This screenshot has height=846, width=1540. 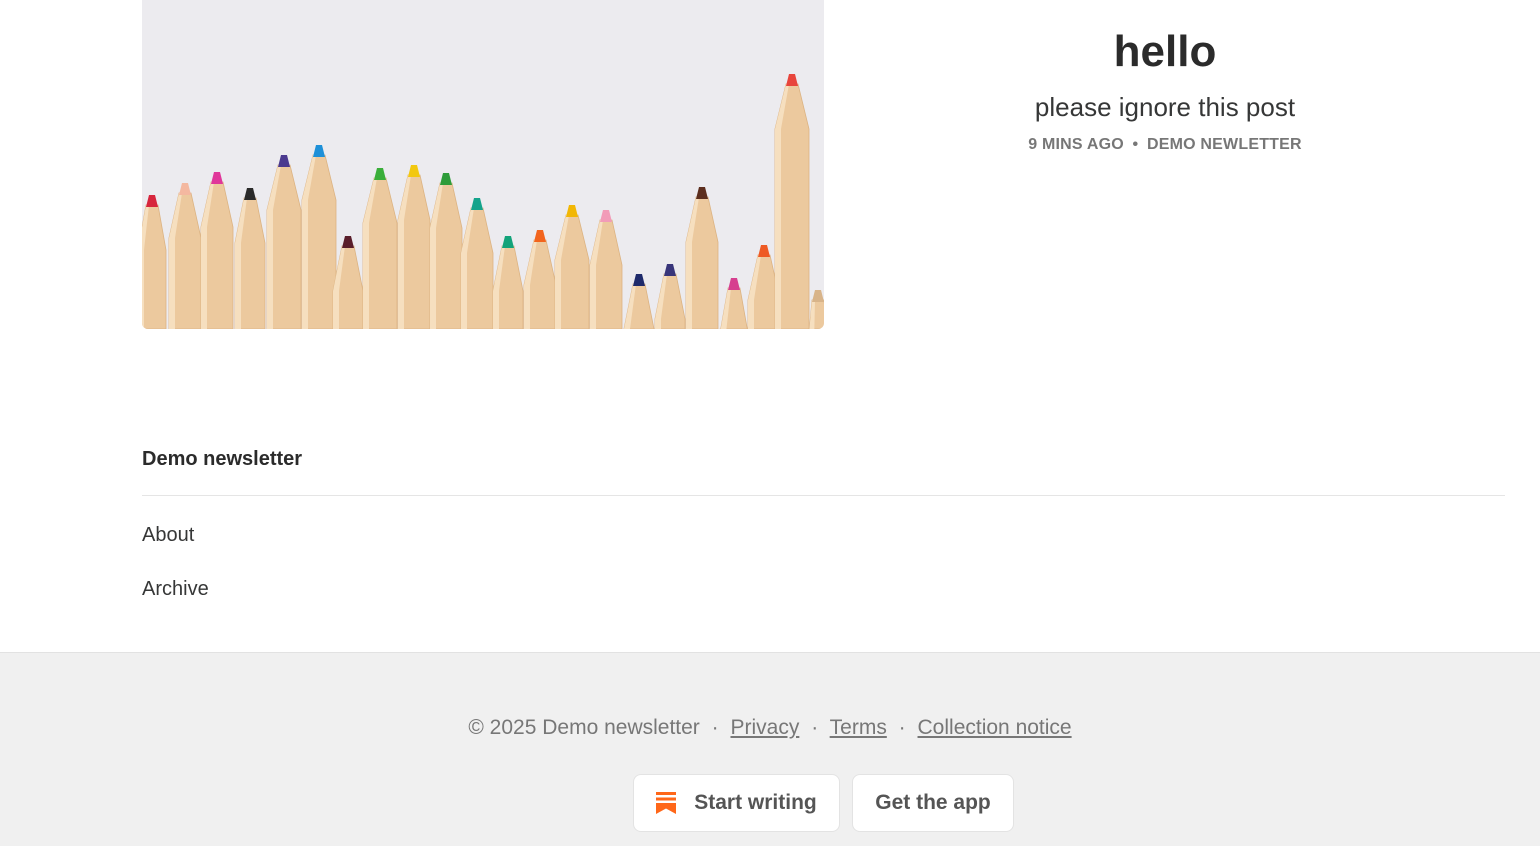 What do you see at coordinates (584, 727) in the screenshot?
I see `copyright-text: © 2025 Demo newsletter` at bounding box center [584, 727].